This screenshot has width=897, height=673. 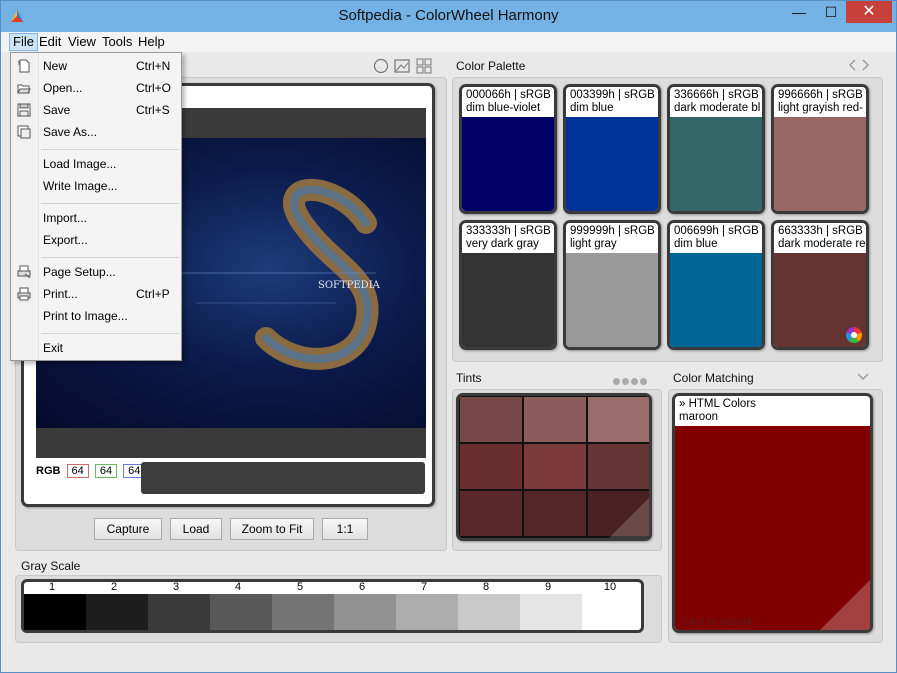 What do you see at coordinates (716, 231) in the screenshot?
I see `palette-color-hex: 006699h | sRGB` at bounding box center [716, 231].